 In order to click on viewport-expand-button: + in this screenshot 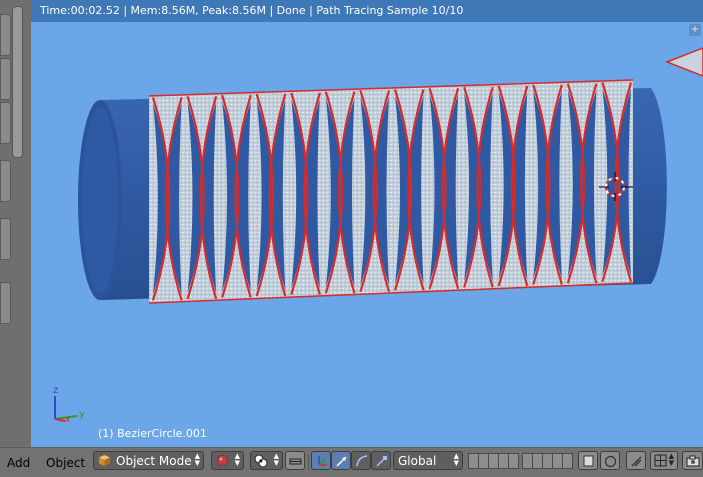, I will do `click(695, 30)`.